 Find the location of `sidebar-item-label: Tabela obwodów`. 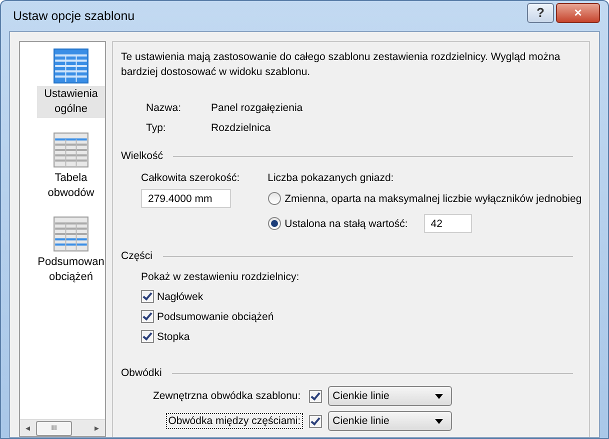

sidebar-item-label: Tabela obwodów is located at coordinates (71, 186).